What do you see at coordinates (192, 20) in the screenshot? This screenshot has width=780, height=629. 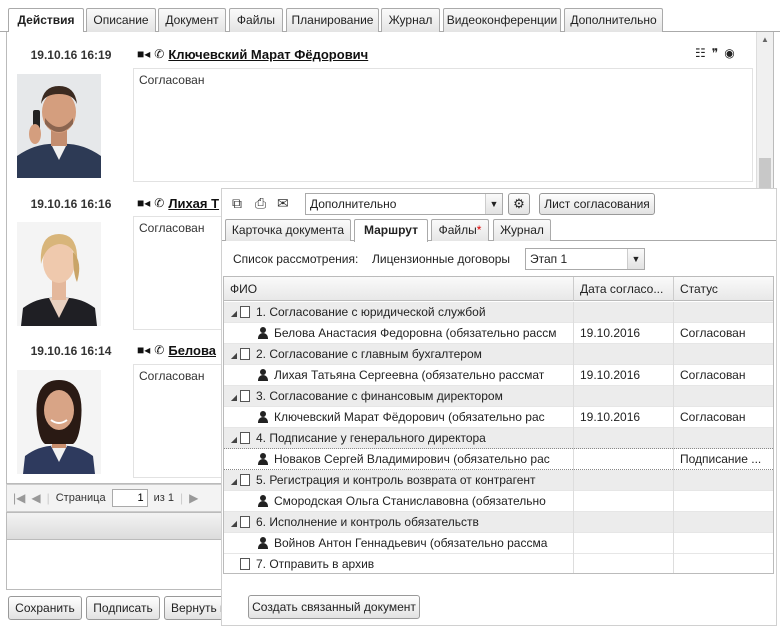 I see `tab-document: Документ` at bounding box center [192, 20].